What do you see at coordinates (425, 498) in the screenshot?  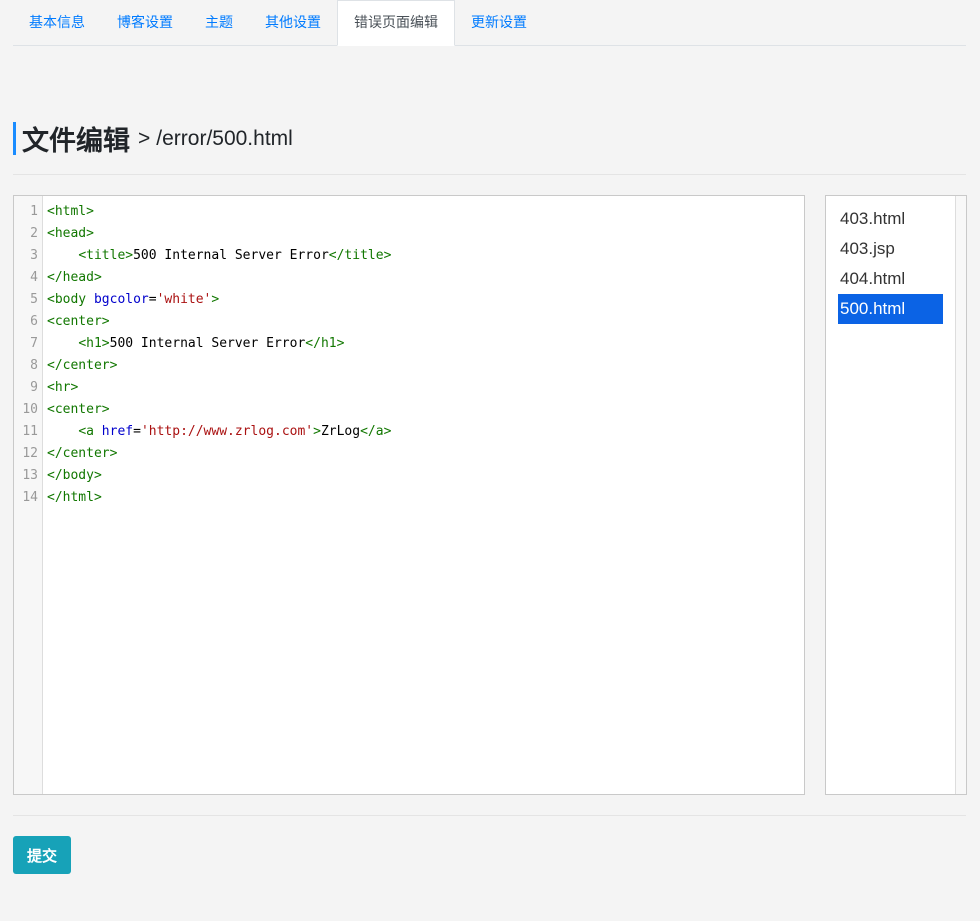 I see `code-line: </html>` at bounding box center [425, 498].